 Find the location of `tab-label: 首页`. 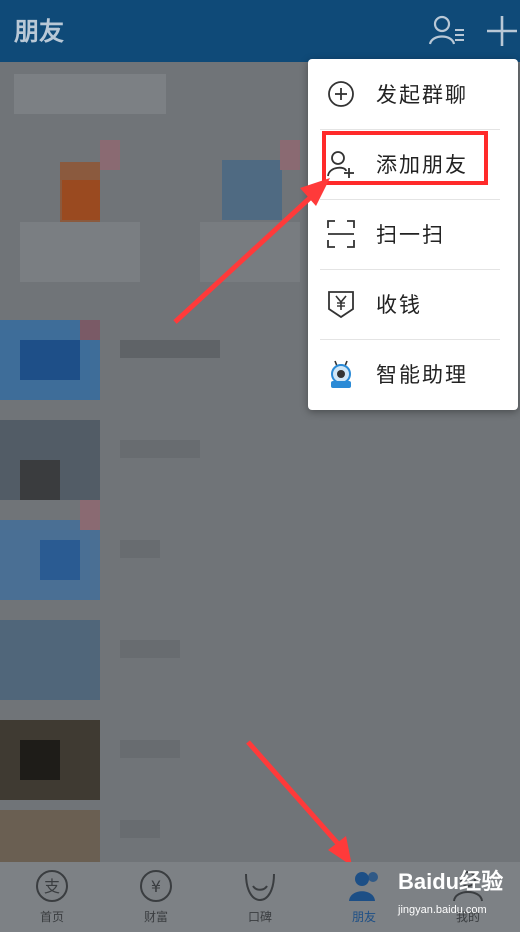

tab-label: 首页 is located at coordinates (51, 917).